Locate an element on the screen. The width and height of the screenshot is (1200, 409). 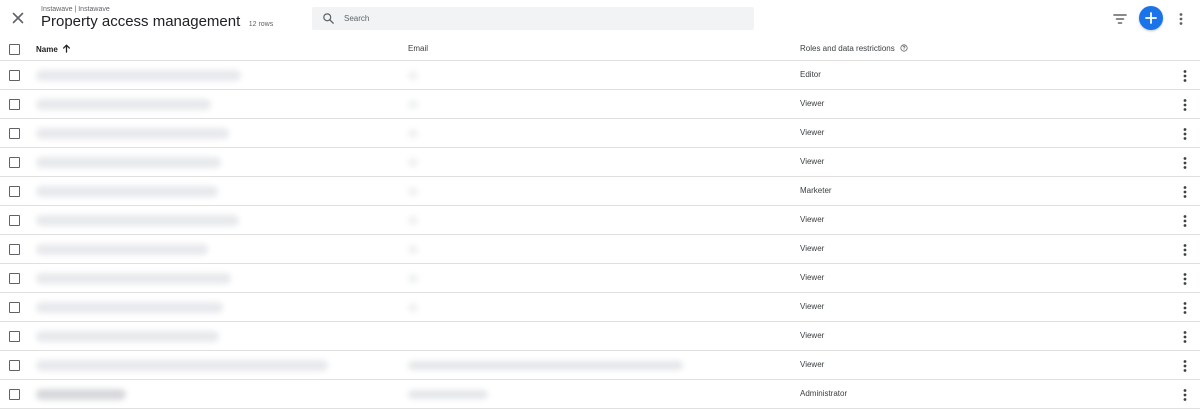
filter-button is located at coordinates (1120, 19).